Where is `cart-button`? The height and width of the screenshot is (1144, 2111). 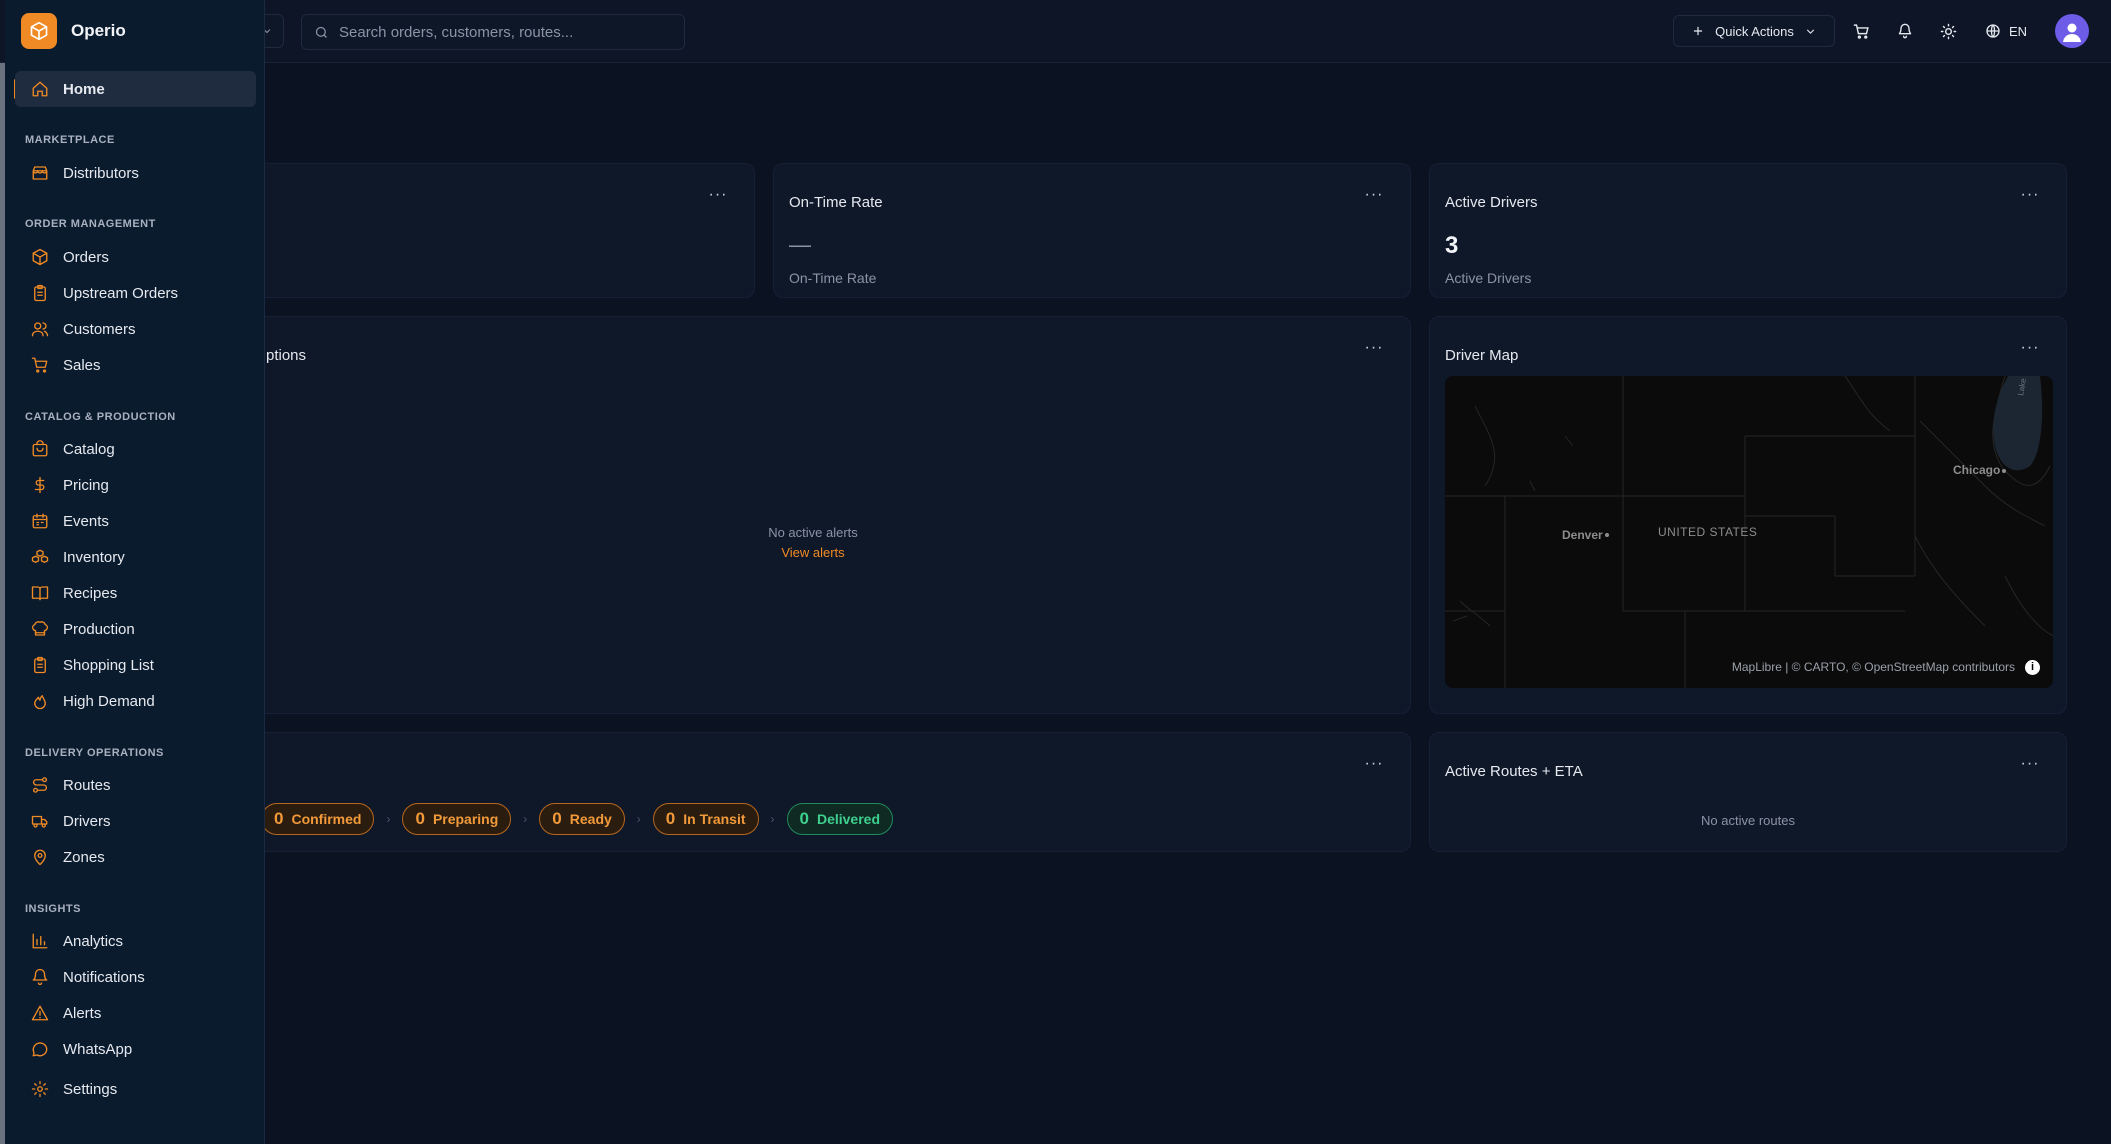 cart-button is located at coordinates (1861, 31).